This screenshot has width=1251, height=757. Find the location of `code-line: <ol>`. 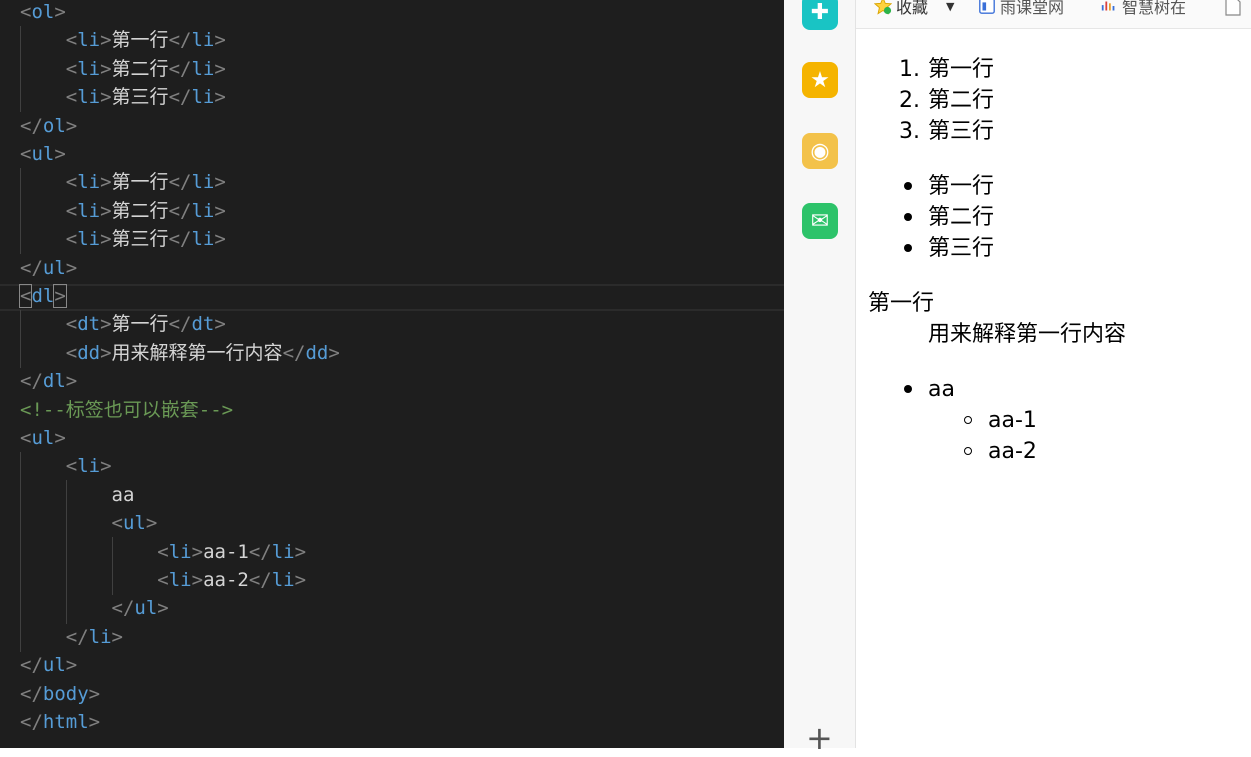

code-line: <ol> is located at coordinates (43, 13).